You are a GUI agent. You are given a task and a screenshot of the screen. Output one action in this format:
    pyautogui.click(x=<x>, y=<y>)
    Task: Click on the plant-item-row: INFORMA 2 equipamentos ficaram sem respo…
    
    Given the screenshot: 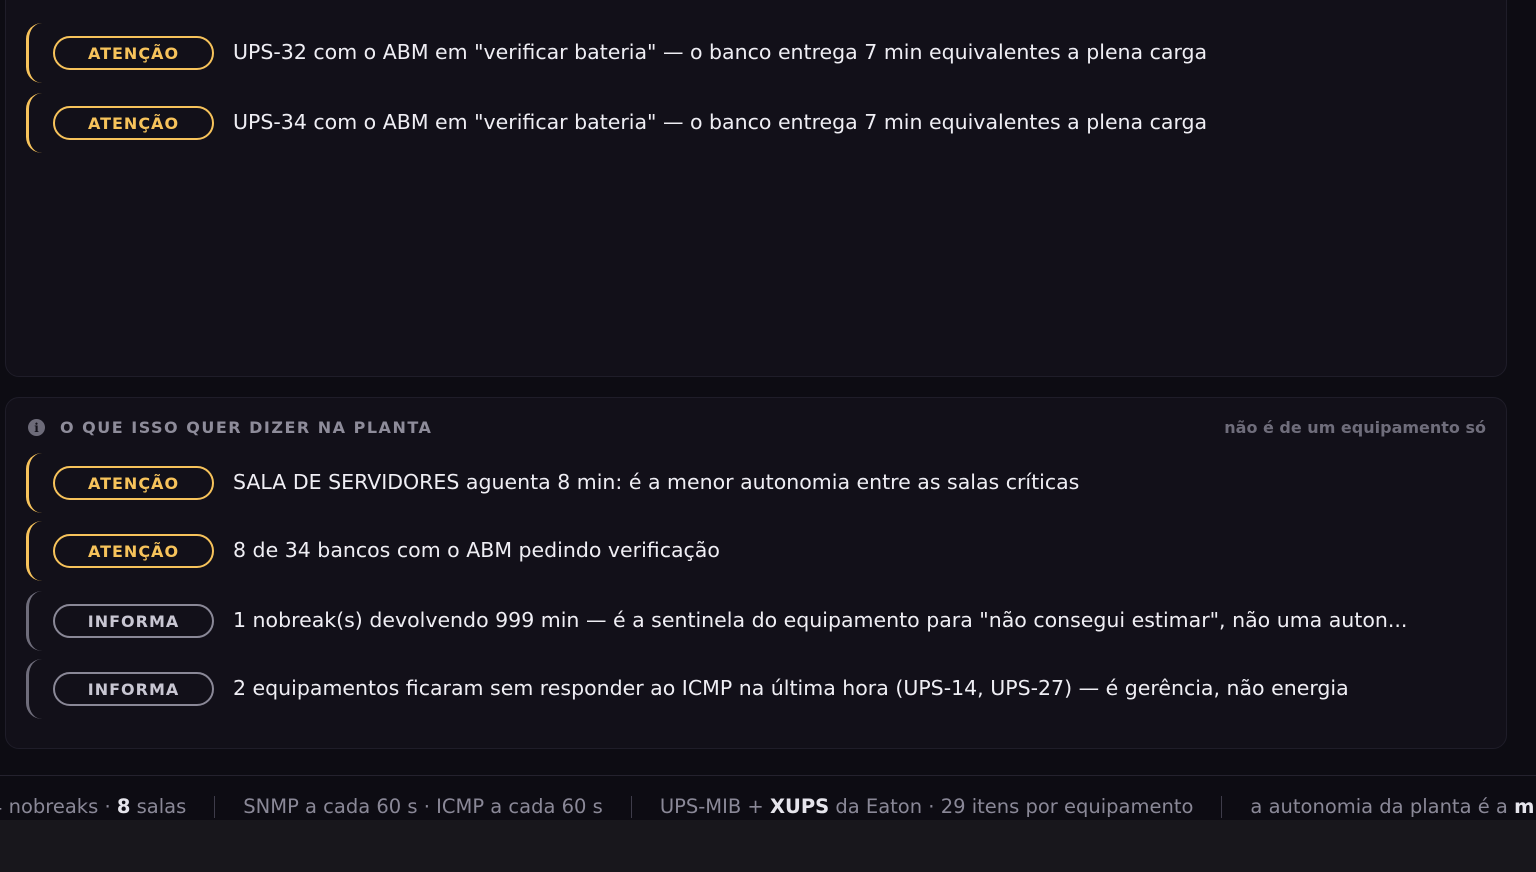 What is the action you would take?
    pyautogui.click(x=756, y=689)
    